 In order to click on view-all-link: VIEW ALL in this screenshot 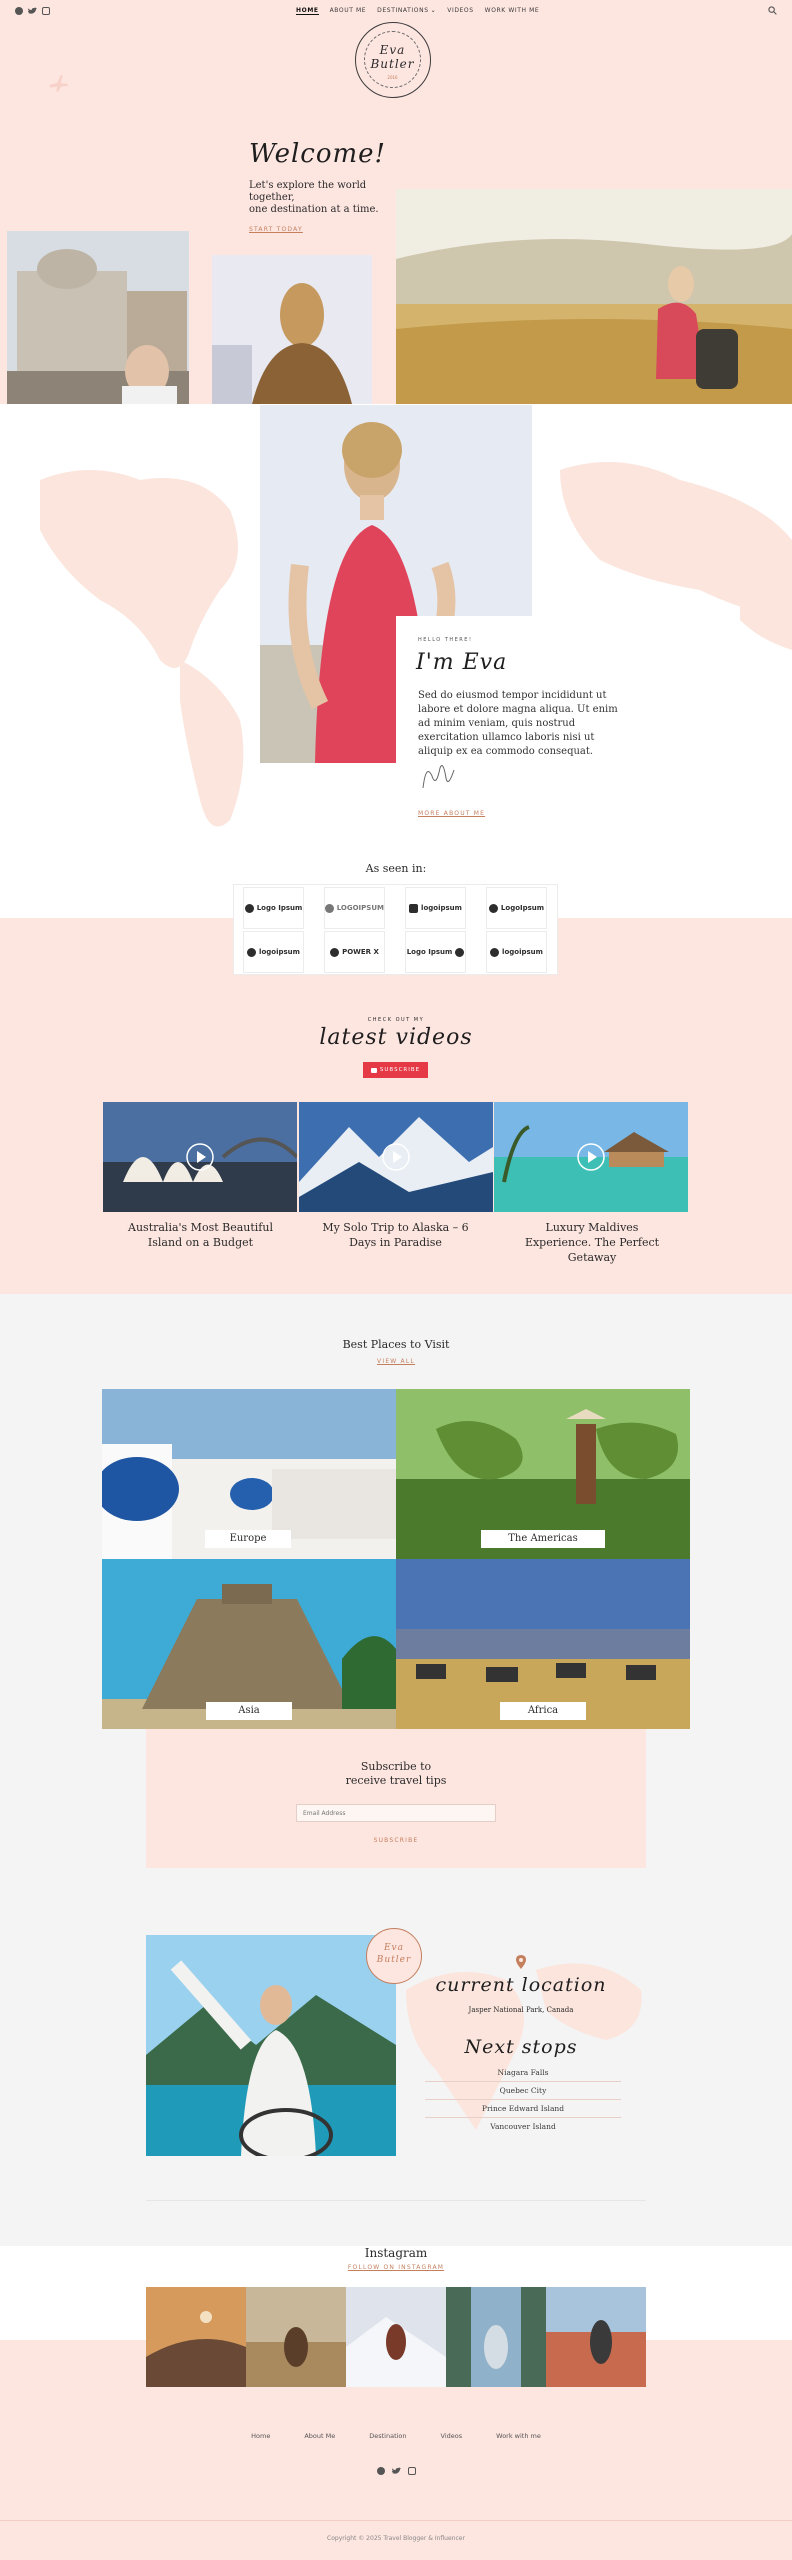, I will do `click(396, 1361)`.